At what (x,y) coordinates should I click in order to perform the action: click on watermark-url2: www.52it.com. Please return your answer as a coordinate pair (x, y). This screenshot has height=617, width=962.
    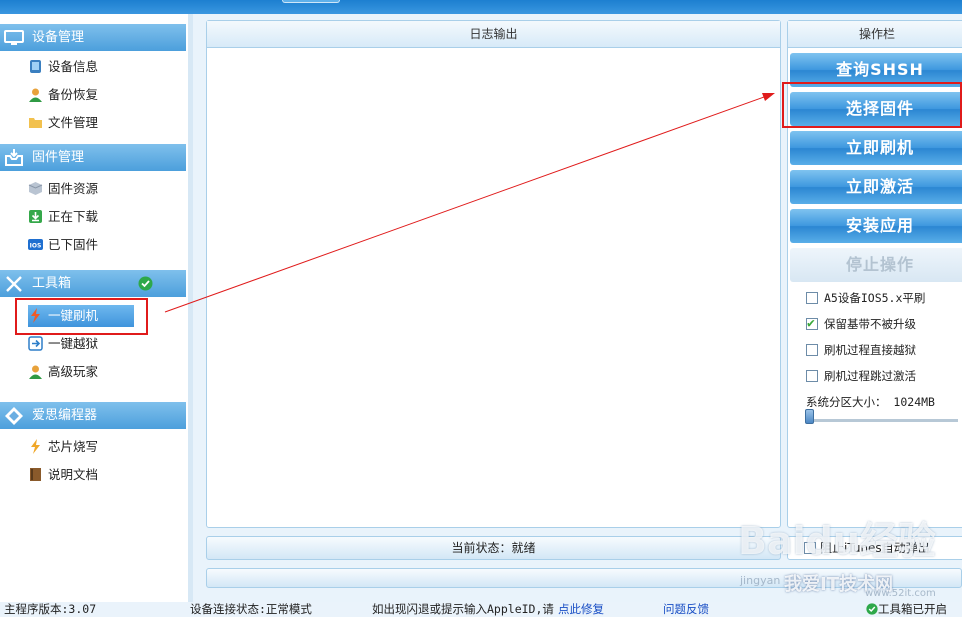
    Looking at the image, I should click on (900, 593).